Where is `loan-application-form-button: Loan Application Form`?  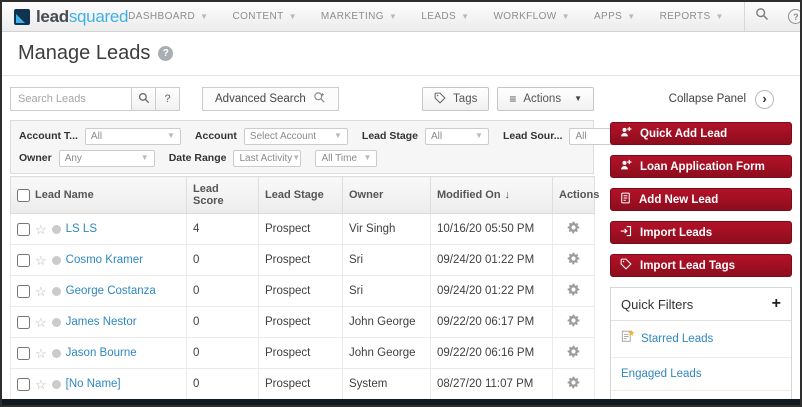
loan-application-form-button: Loan Application Form is located at coordinates (701, 166).